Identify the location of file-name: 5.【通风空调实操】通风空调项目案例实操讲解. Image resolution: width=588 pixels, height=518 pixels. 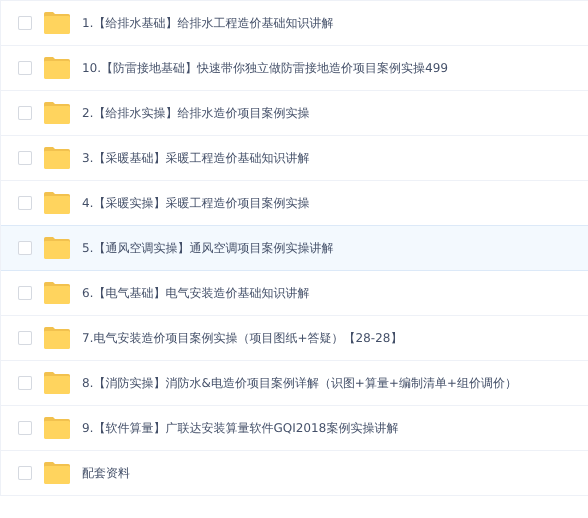
(208, 248).